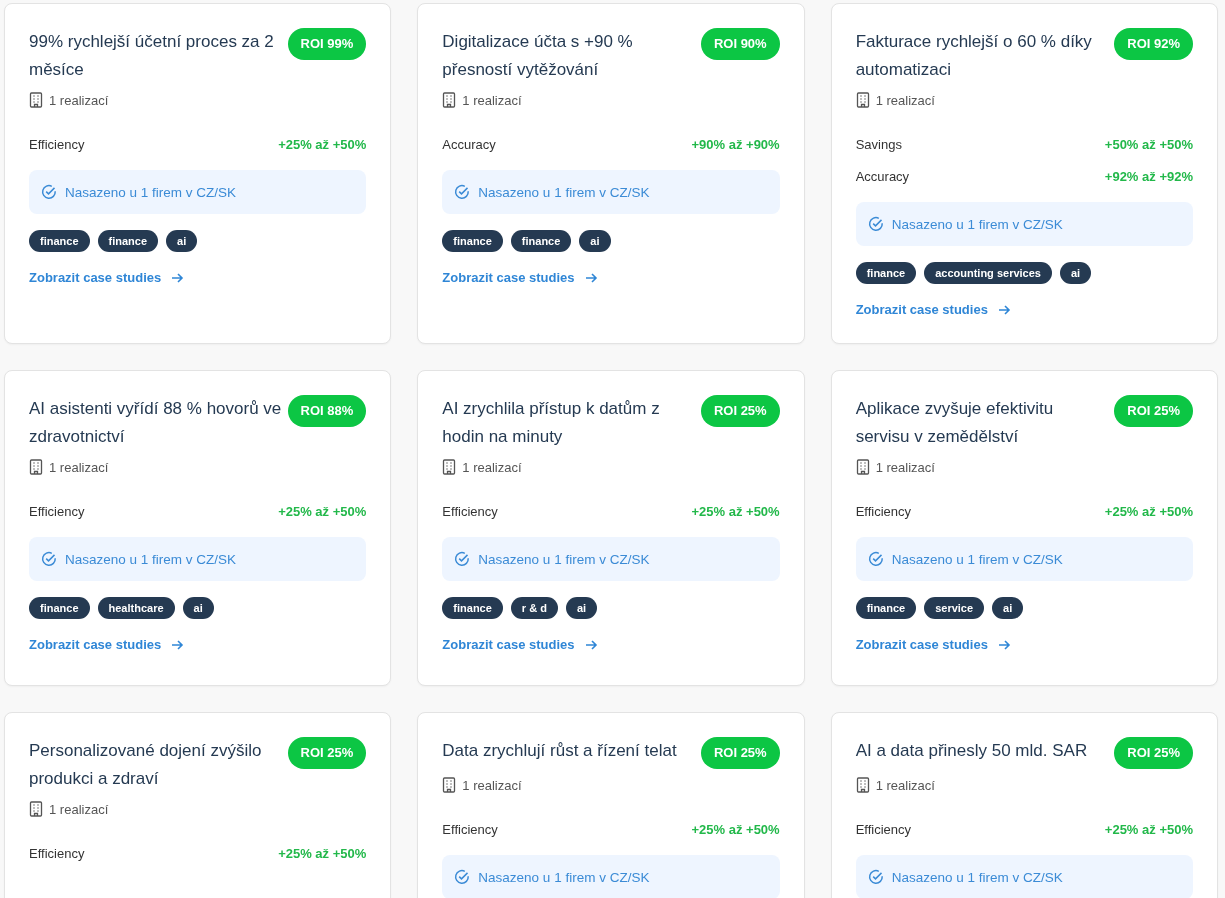 This screenshot has height=898, width=1225. Describe the element at coordinates (559, 751) in the screenshot. I see `card-title: Data zrychlují růst a řízení telat` at that location.